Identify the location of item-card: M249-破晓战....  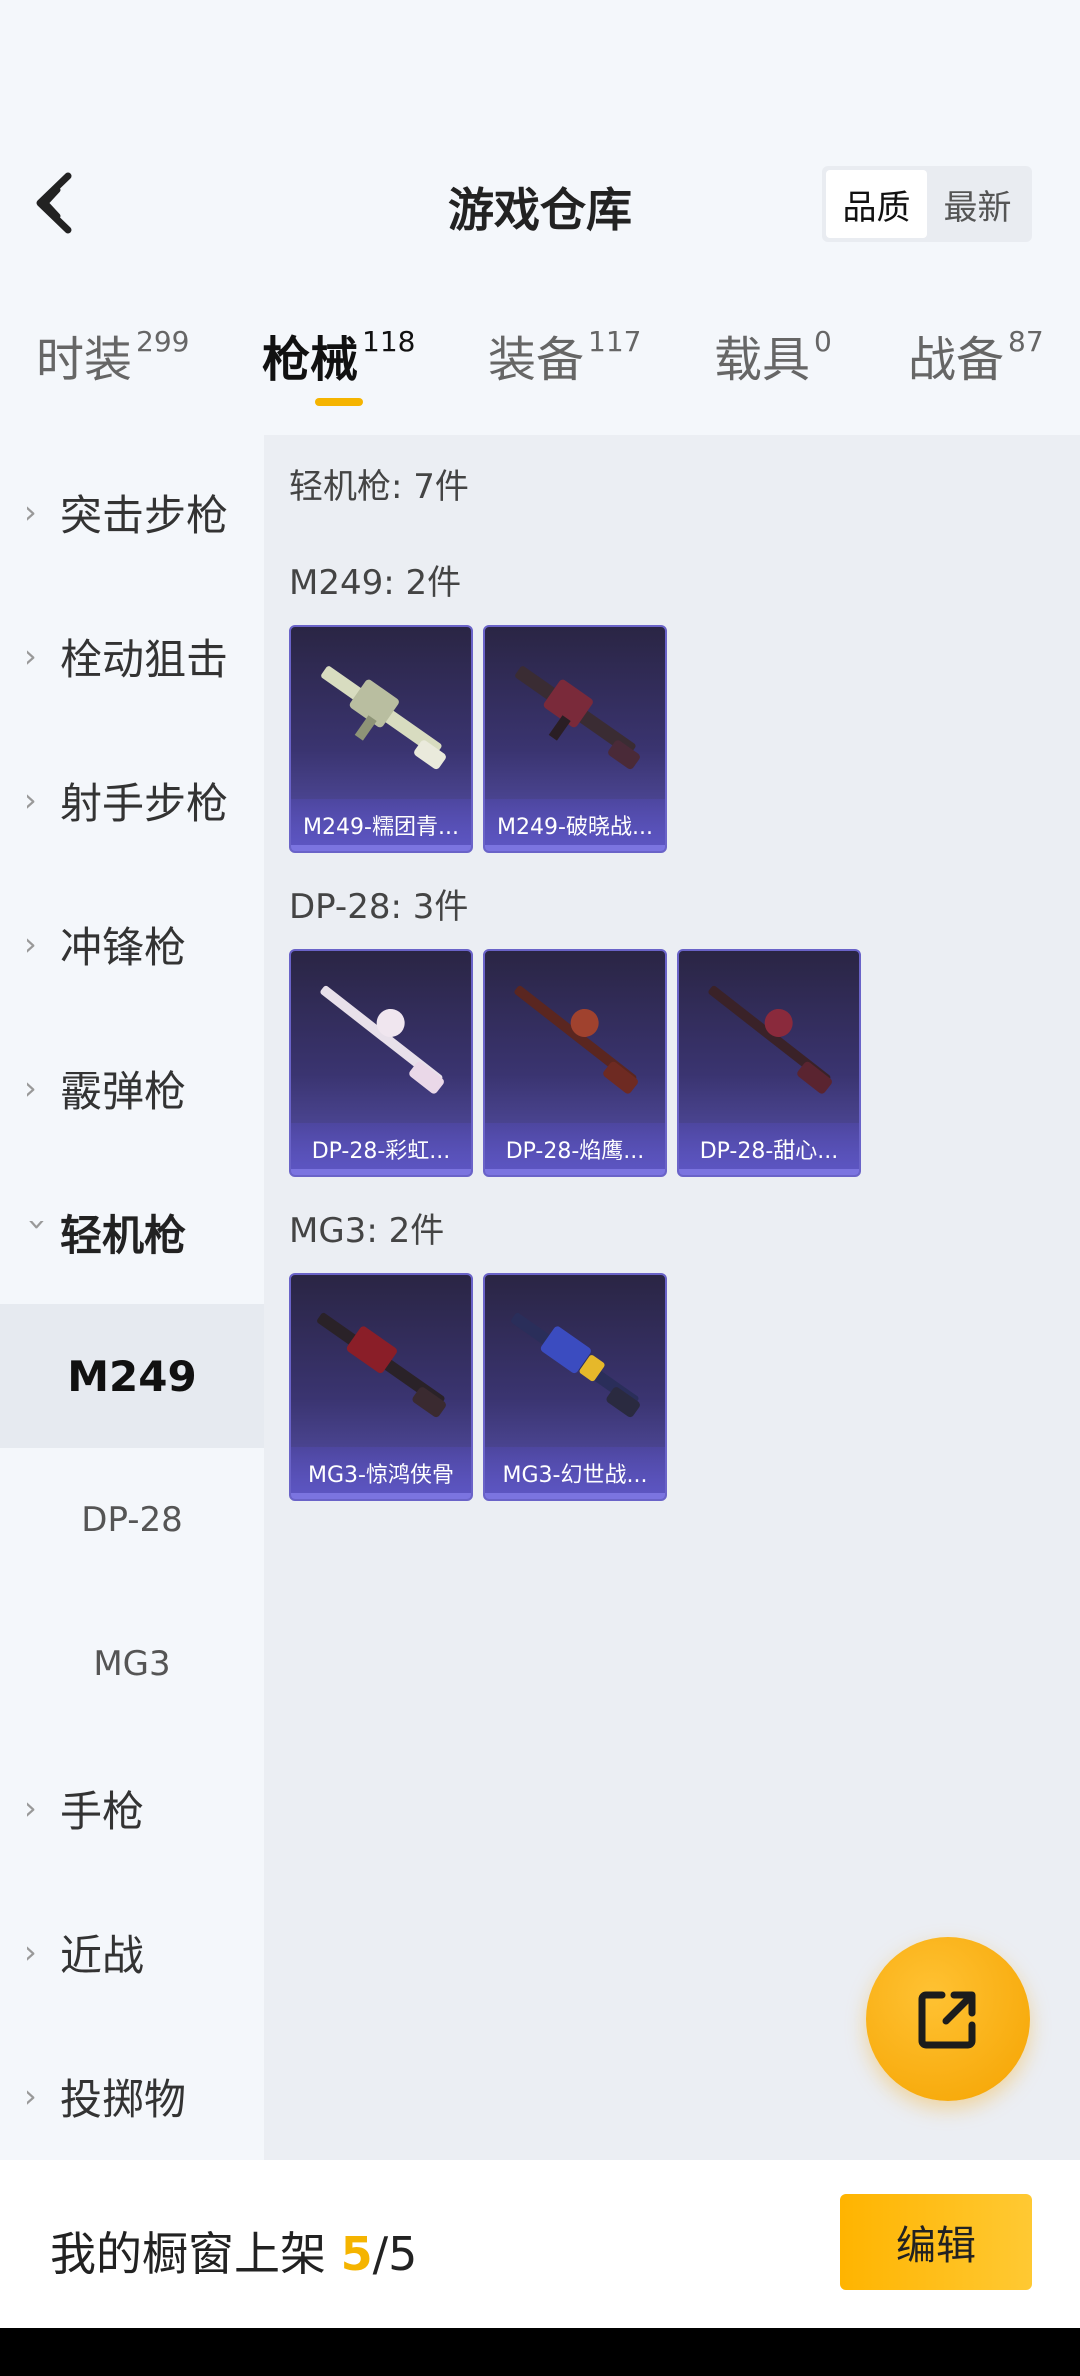
(575, 739).